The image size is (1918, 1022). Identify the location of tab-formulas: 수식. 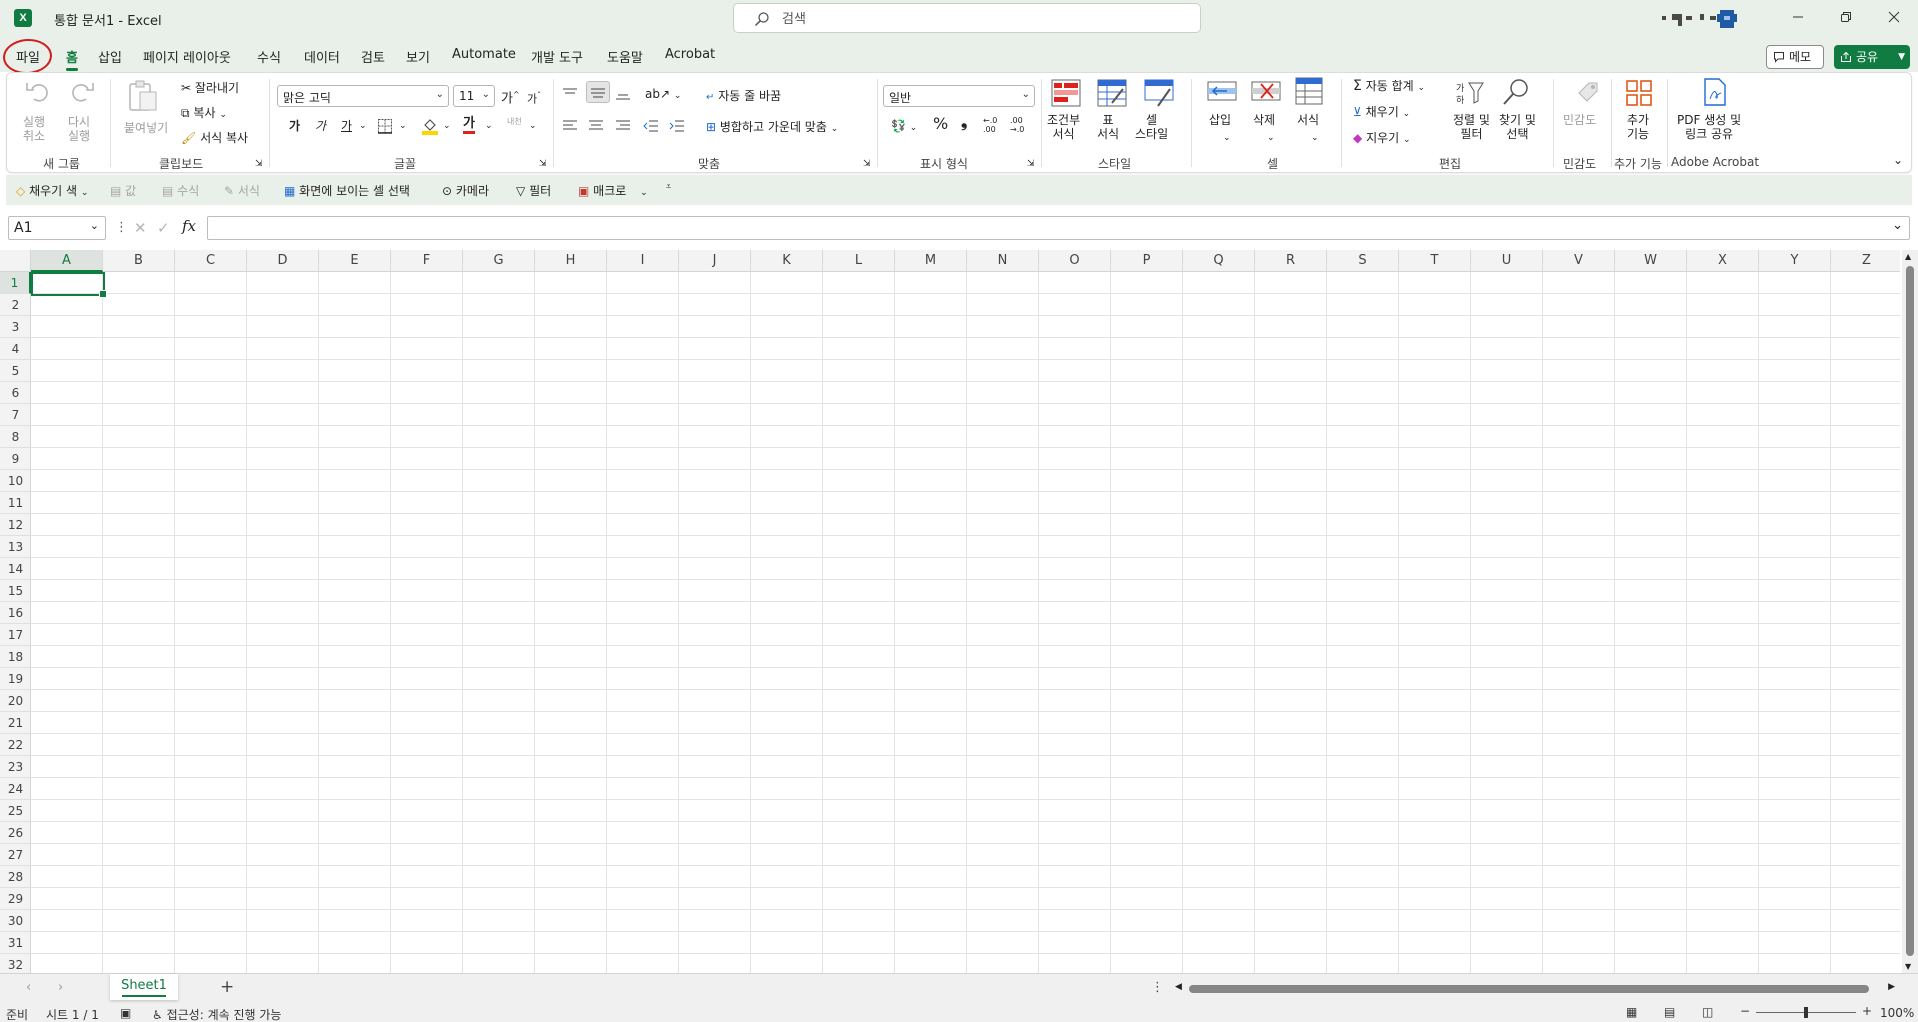
(269, 56).